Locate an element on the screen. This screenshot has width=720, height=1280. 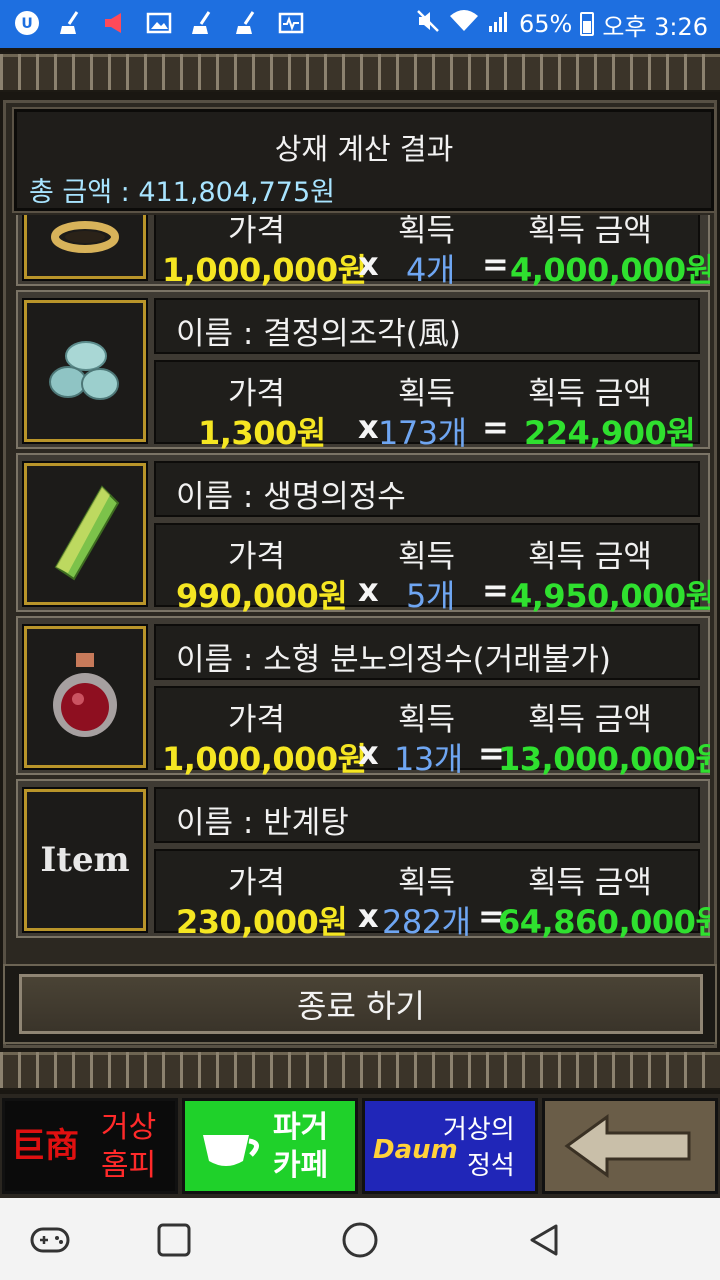
result-header: 상재 계산 결과 총 금액 : 411,804,775원 is located at coordinates (364, 160).